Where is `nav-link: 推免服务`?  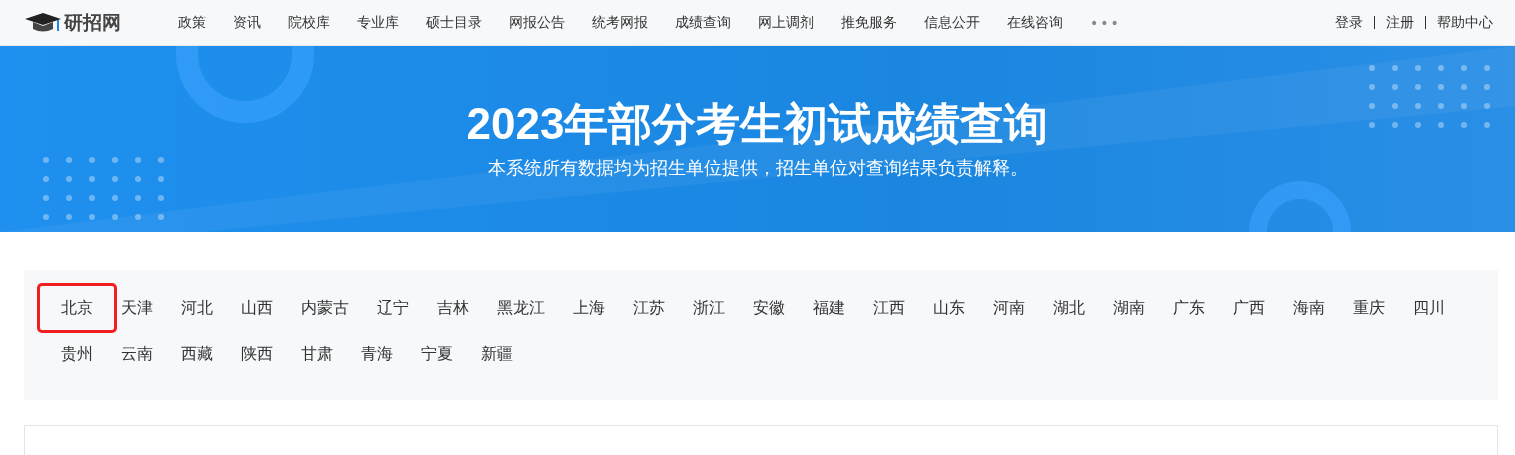
nav-link: 推免服务 is located at coordinates (869, 22).